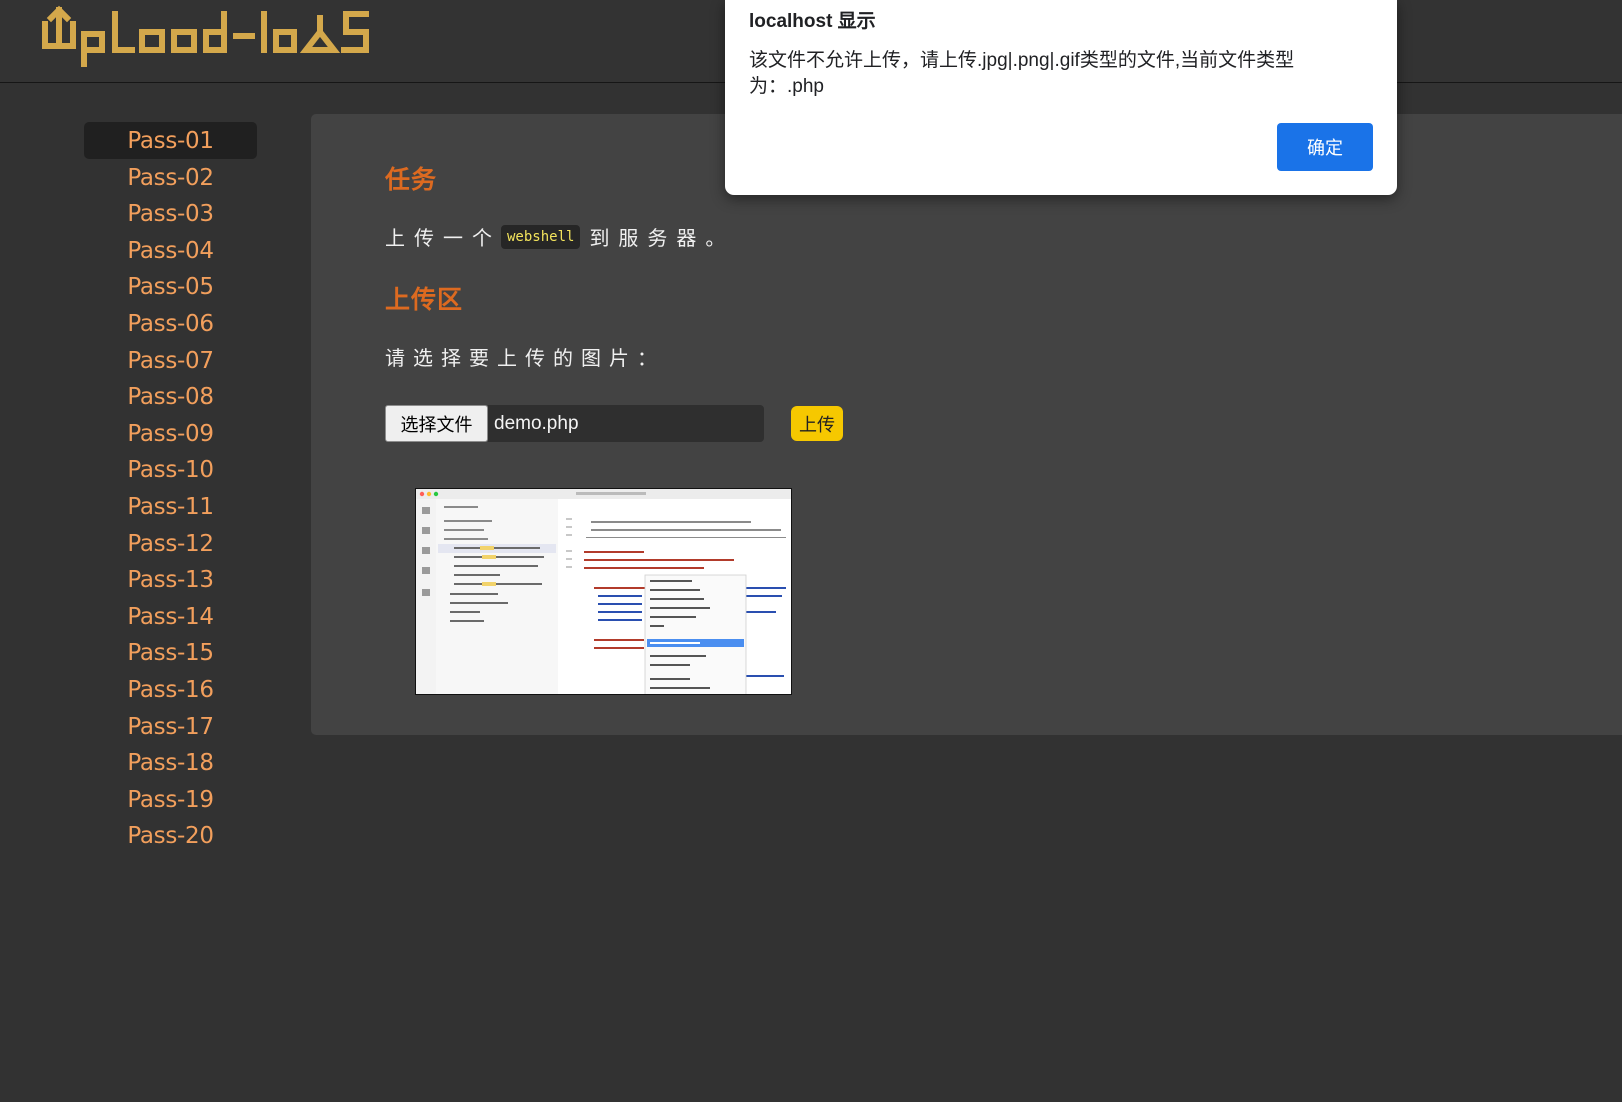  What do you see at coordinates (411, 179) in the screenshot?
I see `task-heading: 任务` at bounding box center [411, 179].